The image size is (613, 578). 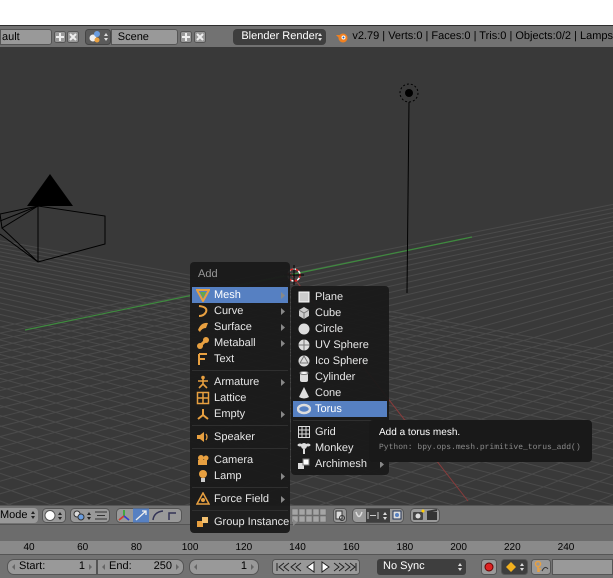 What do you see at coordinates (512, 547) in the screenshot?
I see `frame-number: 220` at bounding box center [512, 547].